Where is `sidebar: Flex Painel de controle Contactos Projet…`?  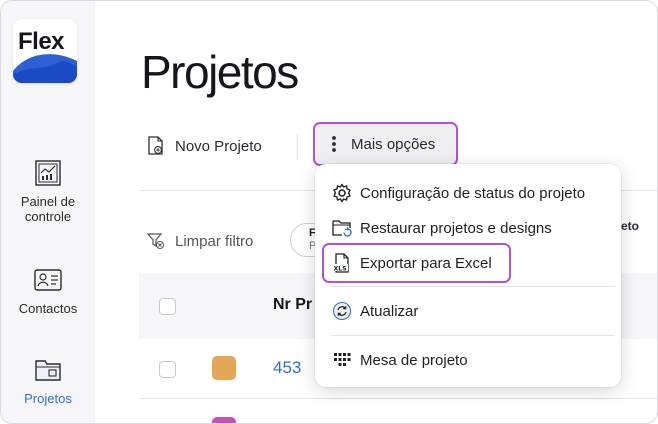 sidebar: Flex Painel de controle Contactos Projet… is located at coordinates (48, 212).